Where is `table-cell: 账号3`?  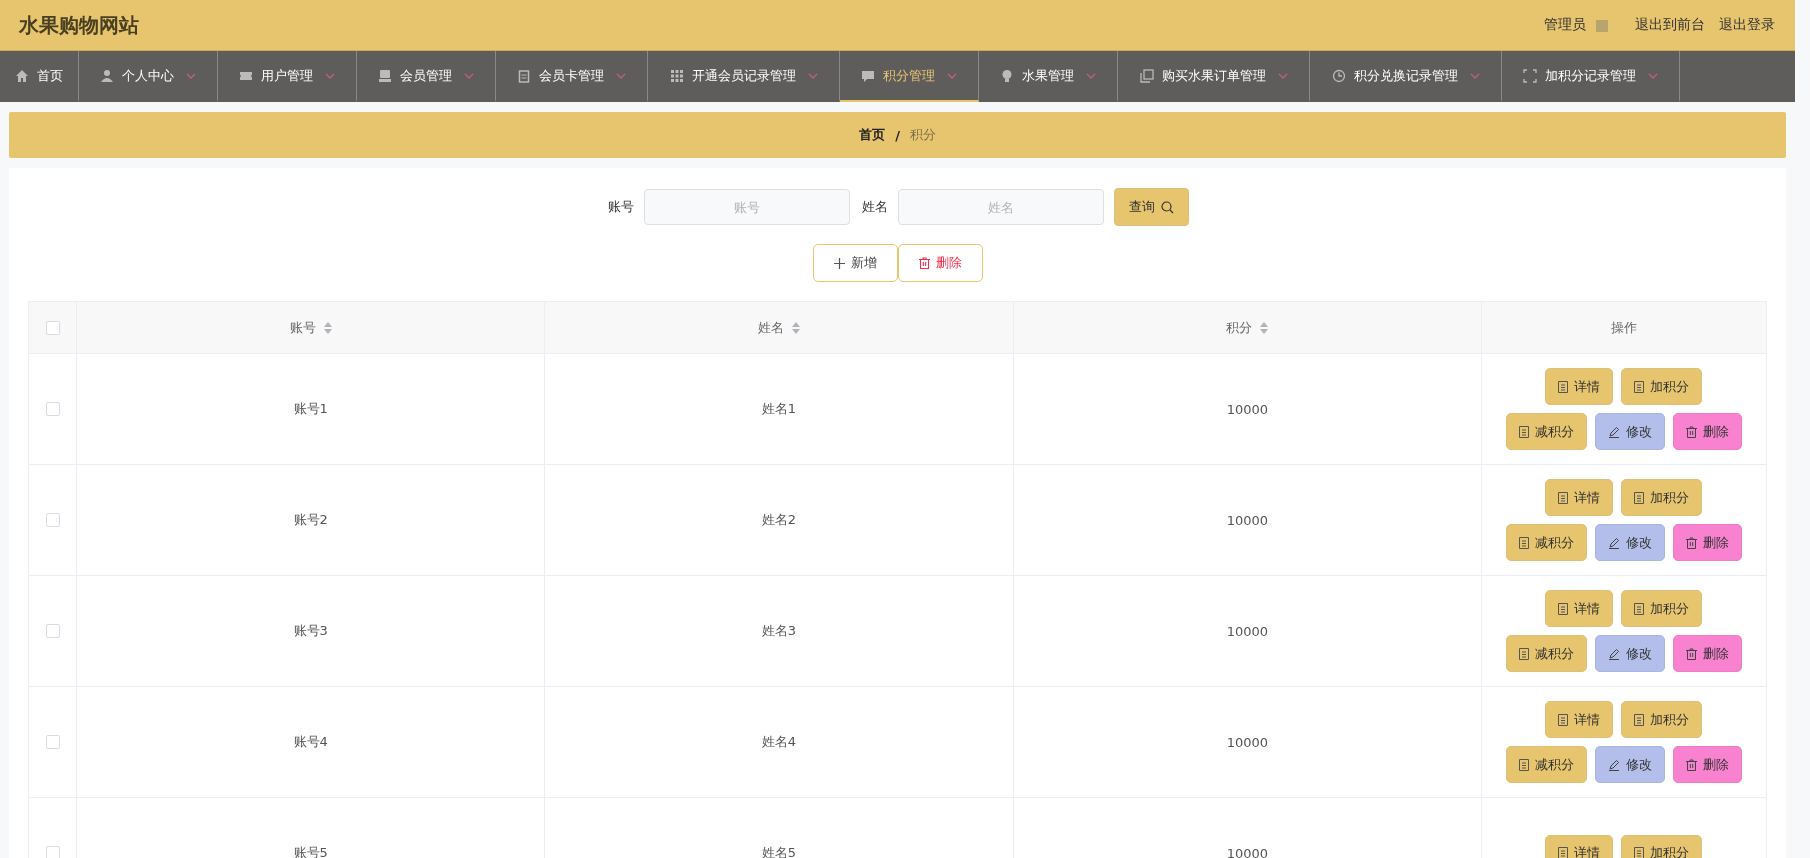 table-cell: 账号3 is located at coordinates (310, 631).